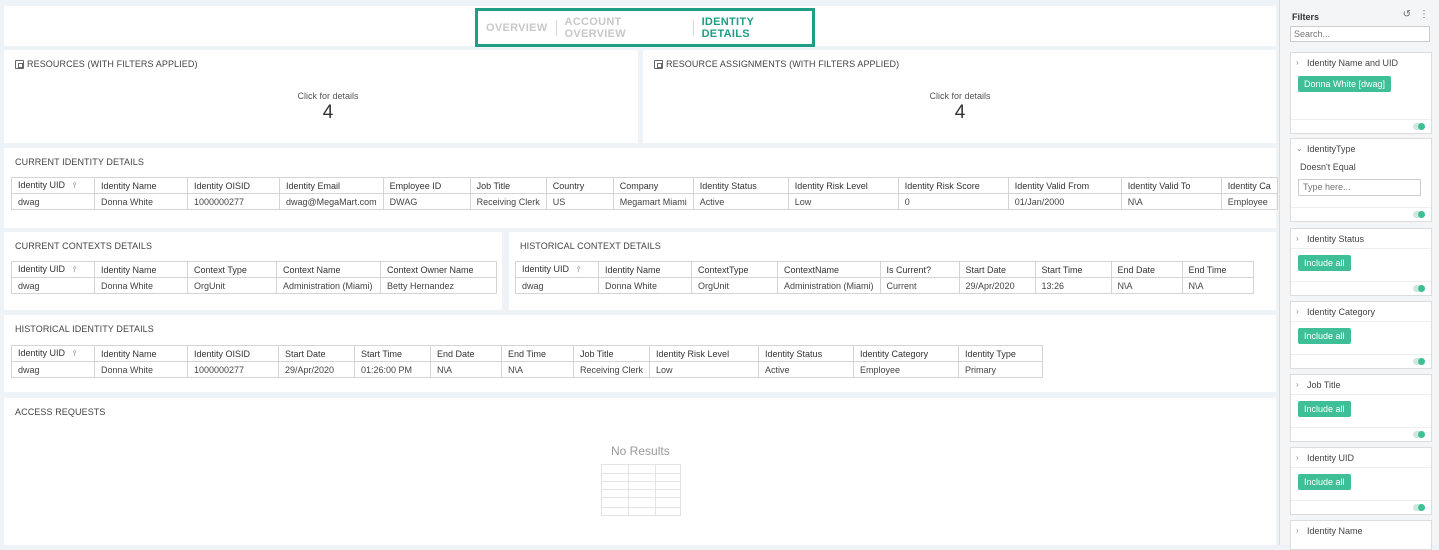  I want to click on tab-account-overview: ACCOUNT OVERVIEW, so click(624, 28).